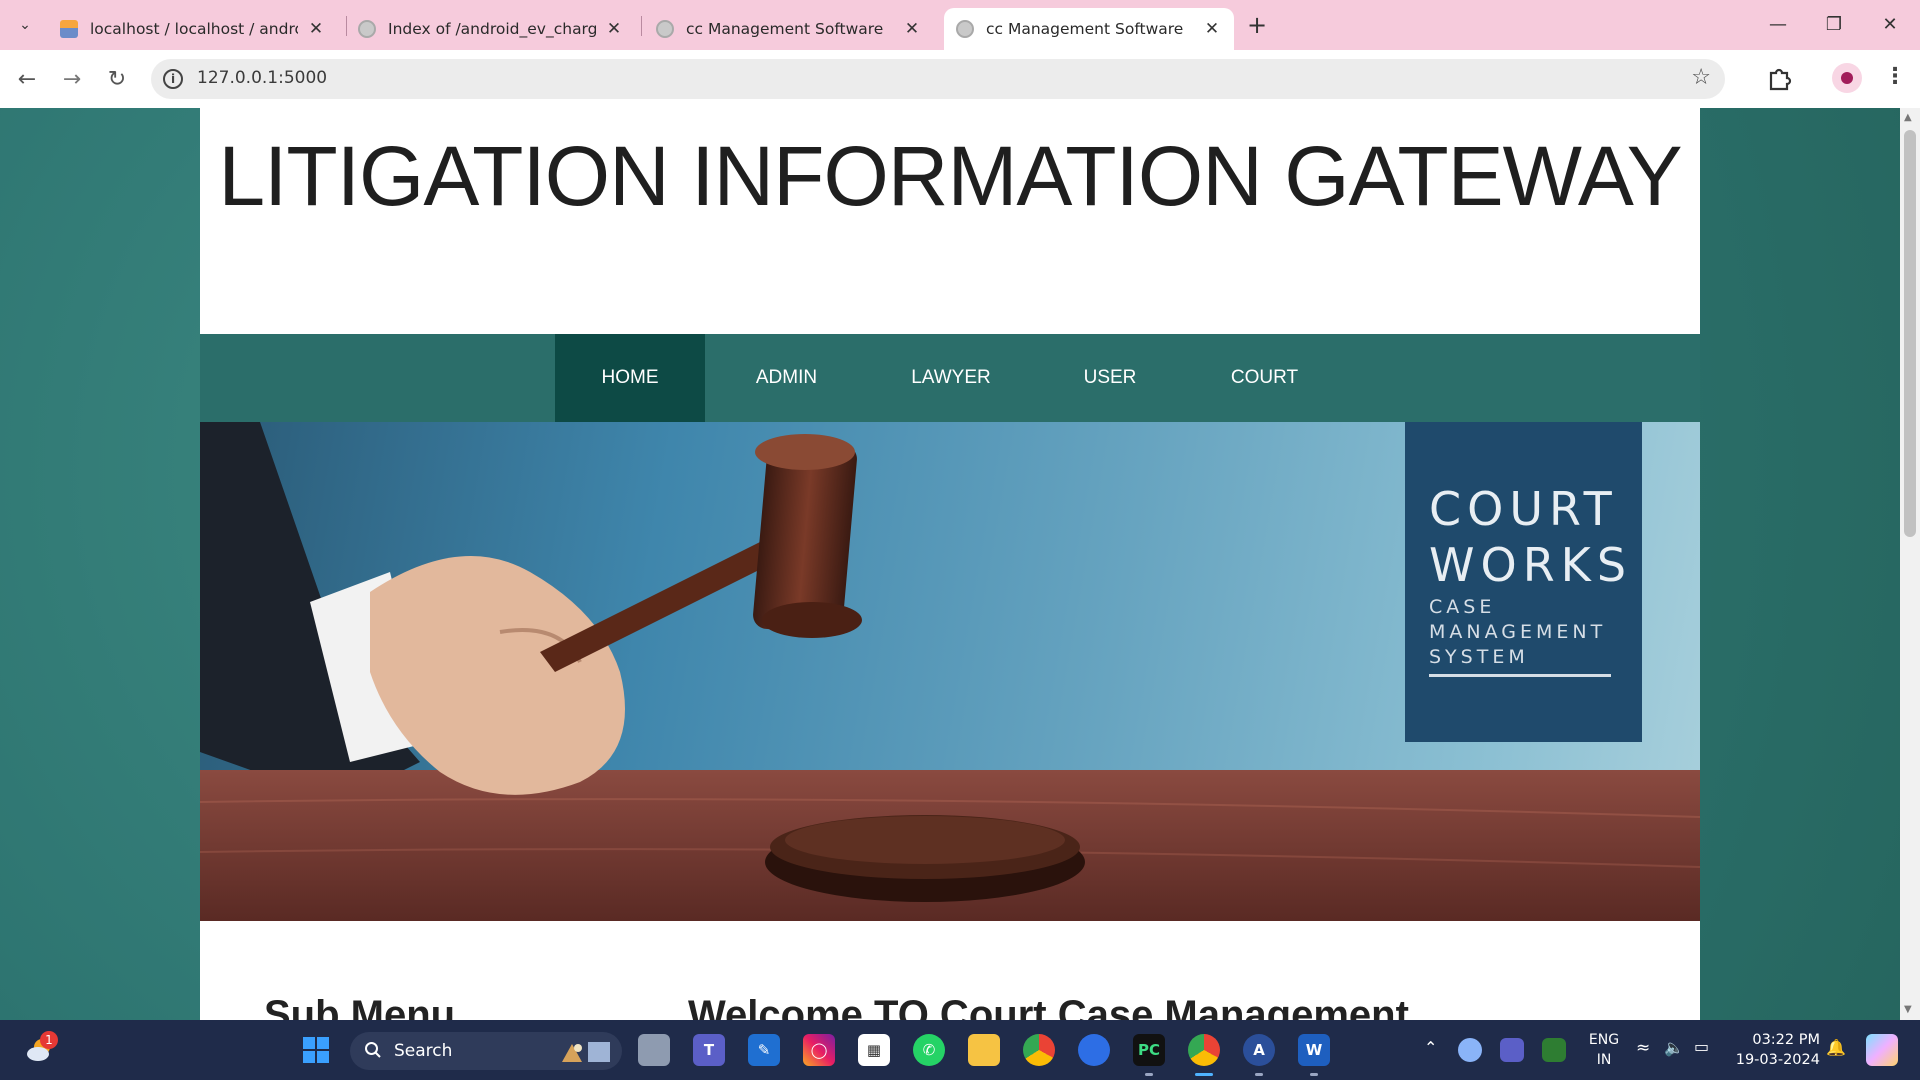 This screenshot has height=1080, width=1920. What do you see at coordinates (1847, 78) in the screenshot?
I see `profile-avatar-icon` at bounding box center [1847, 78].